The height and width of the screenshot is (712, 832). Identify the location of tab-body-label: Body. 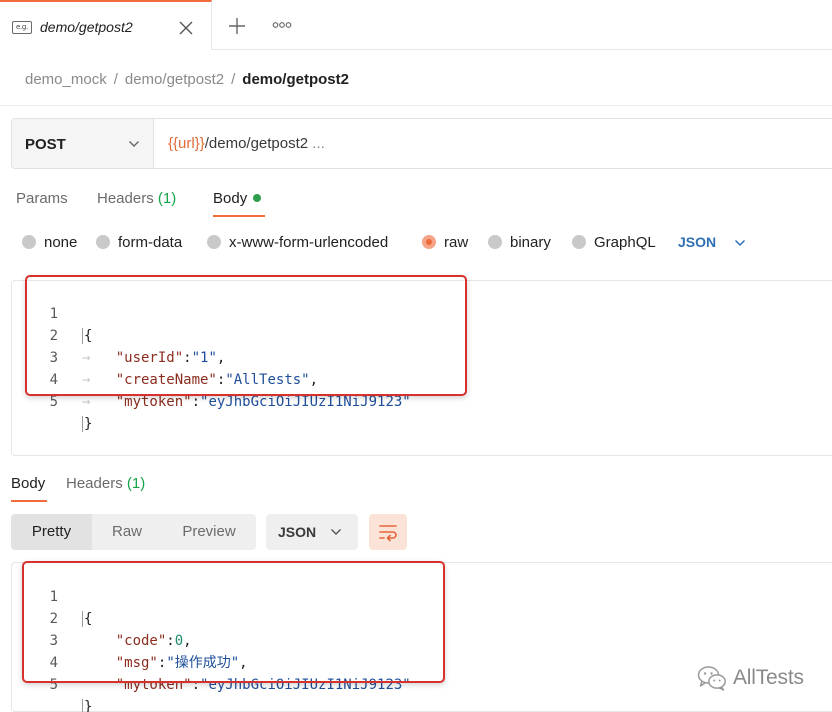
(230, 198).